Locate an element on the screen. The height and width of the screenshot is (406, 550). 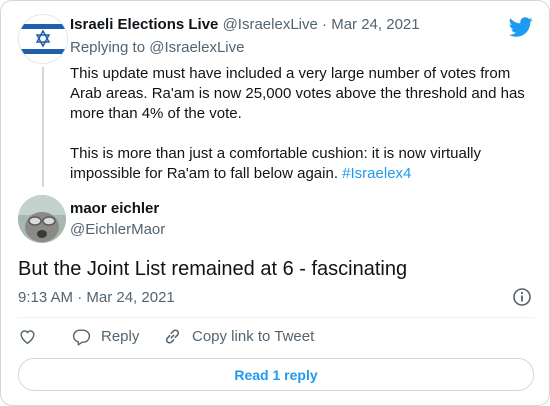
parent-author-avatar is located at coordinates (43, 39).